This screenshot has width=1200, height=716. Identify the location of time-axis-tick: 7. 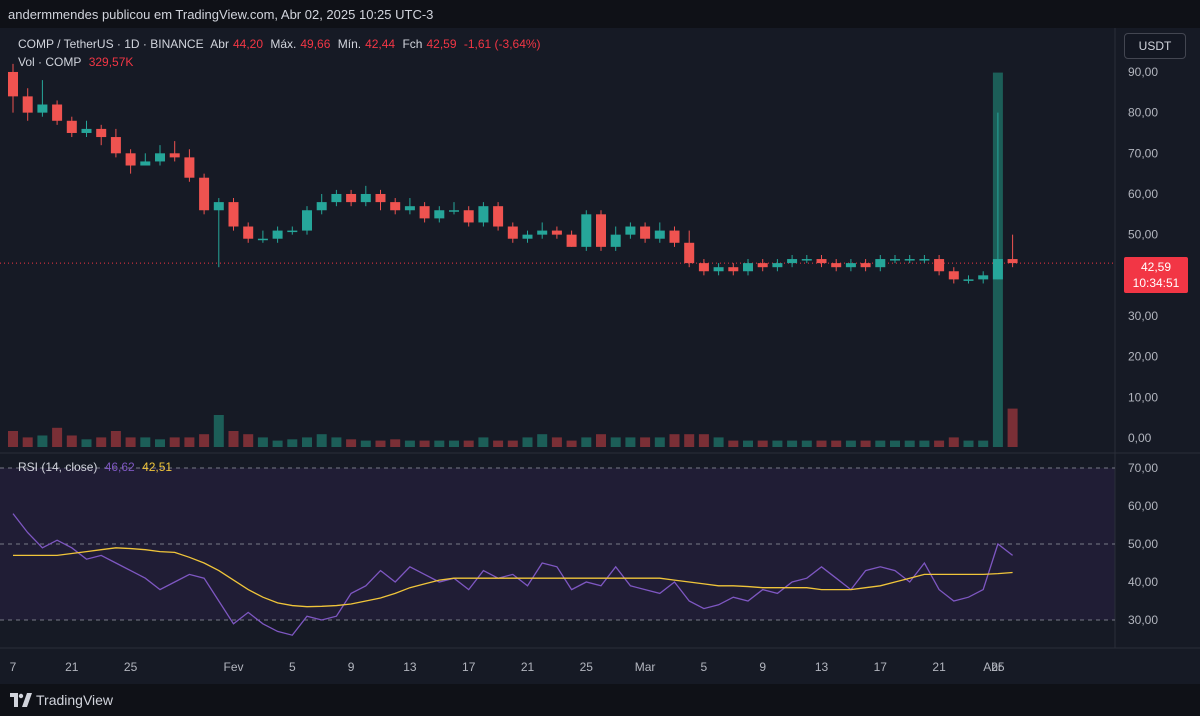
(13, 667).